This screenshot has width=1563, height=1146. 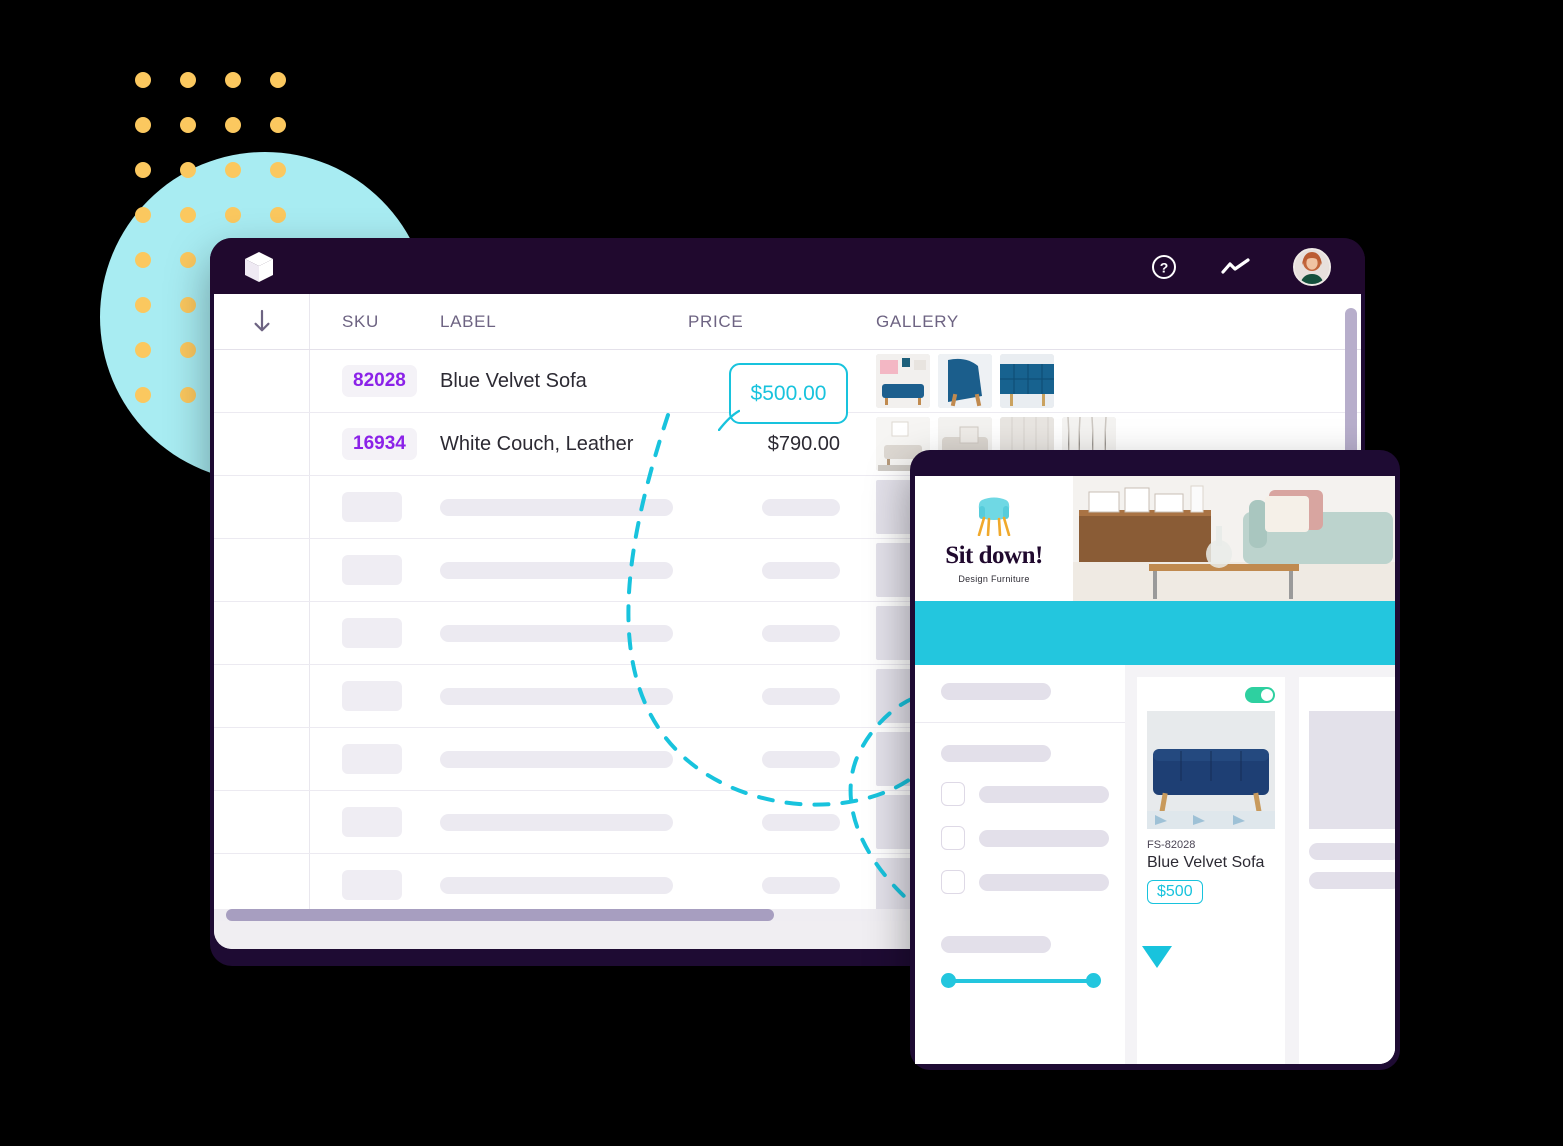 I want to click on sort-cell, so click(x=262, y=321).